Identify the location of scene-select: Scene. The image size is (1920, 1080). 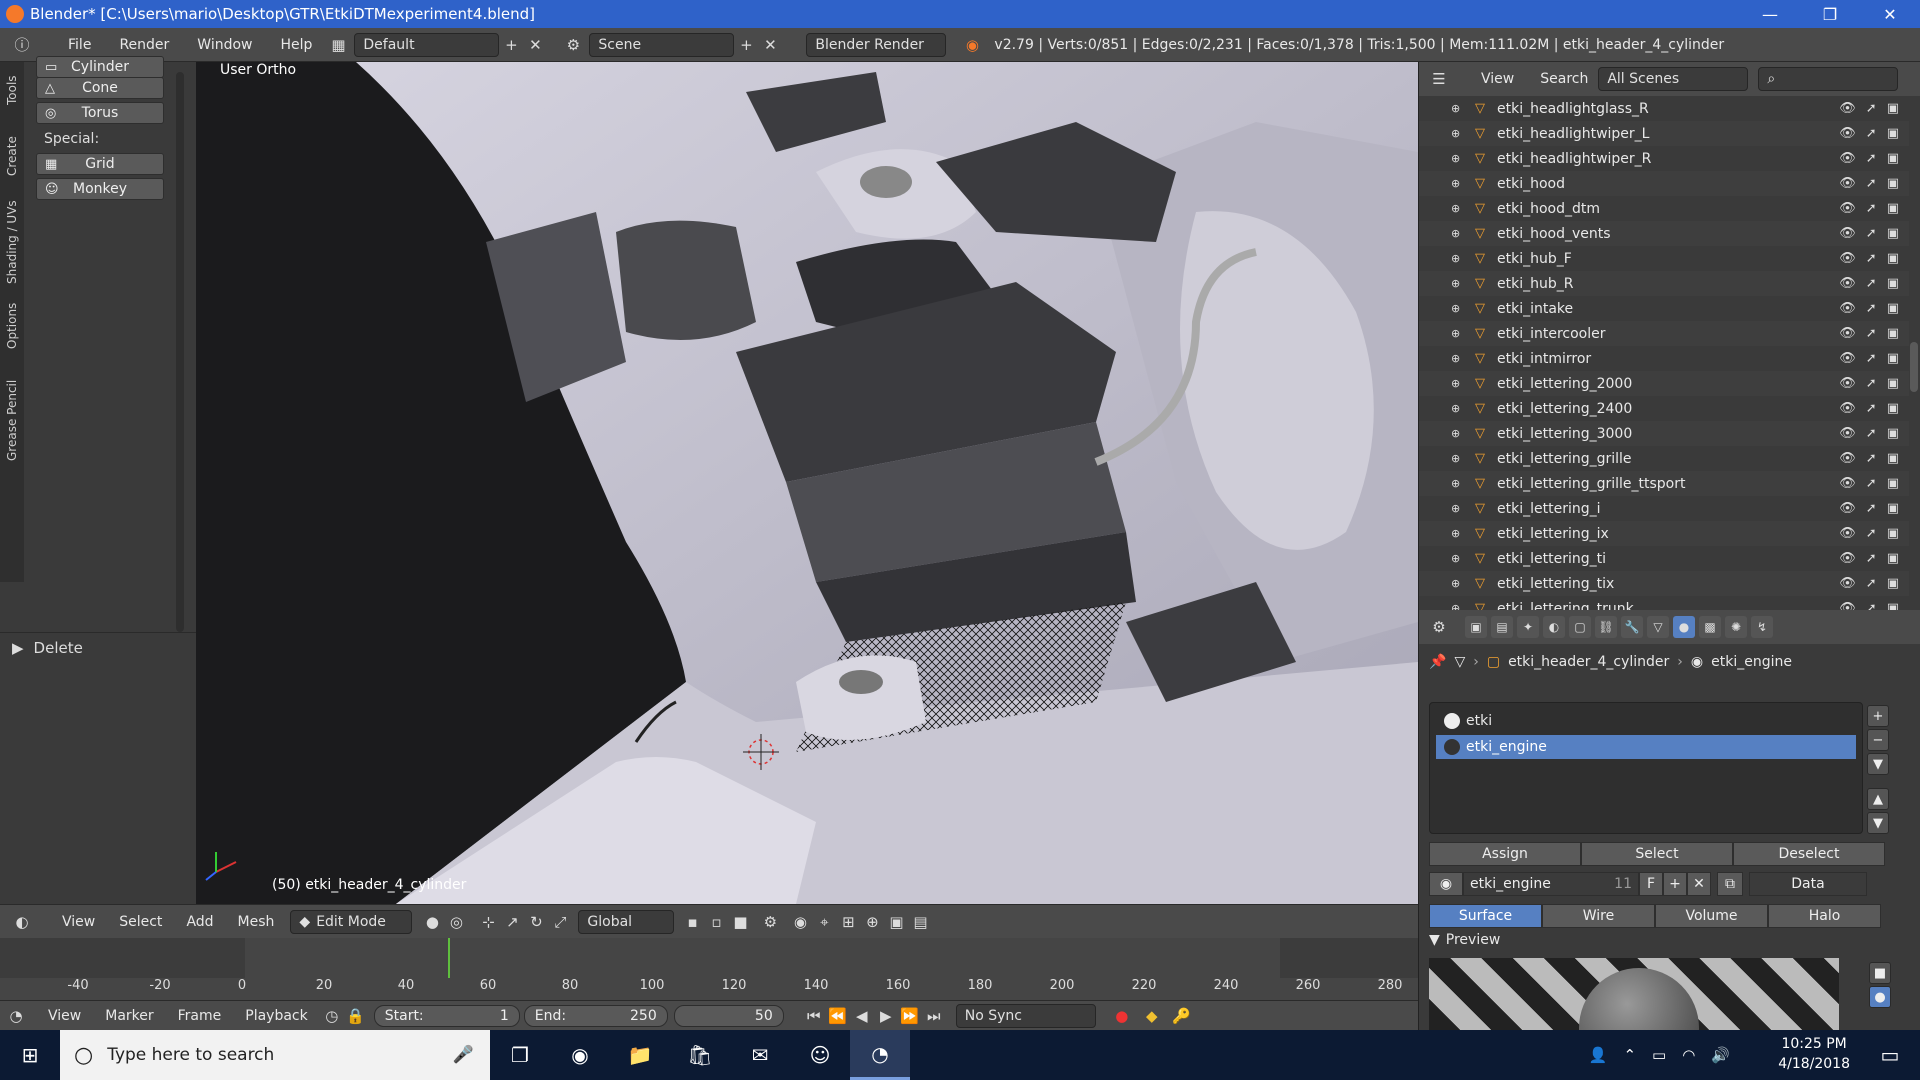
(662, 44).